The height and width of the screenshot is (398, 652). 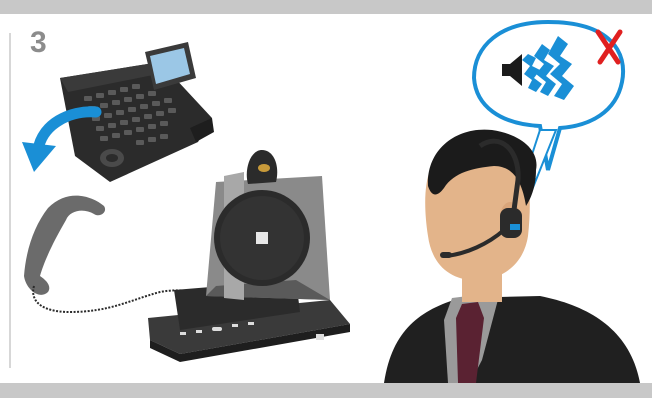 What do you see at coordinates (65, 245) in the screenshot?
I see `handset-icon` at bounding box center [65, 245].